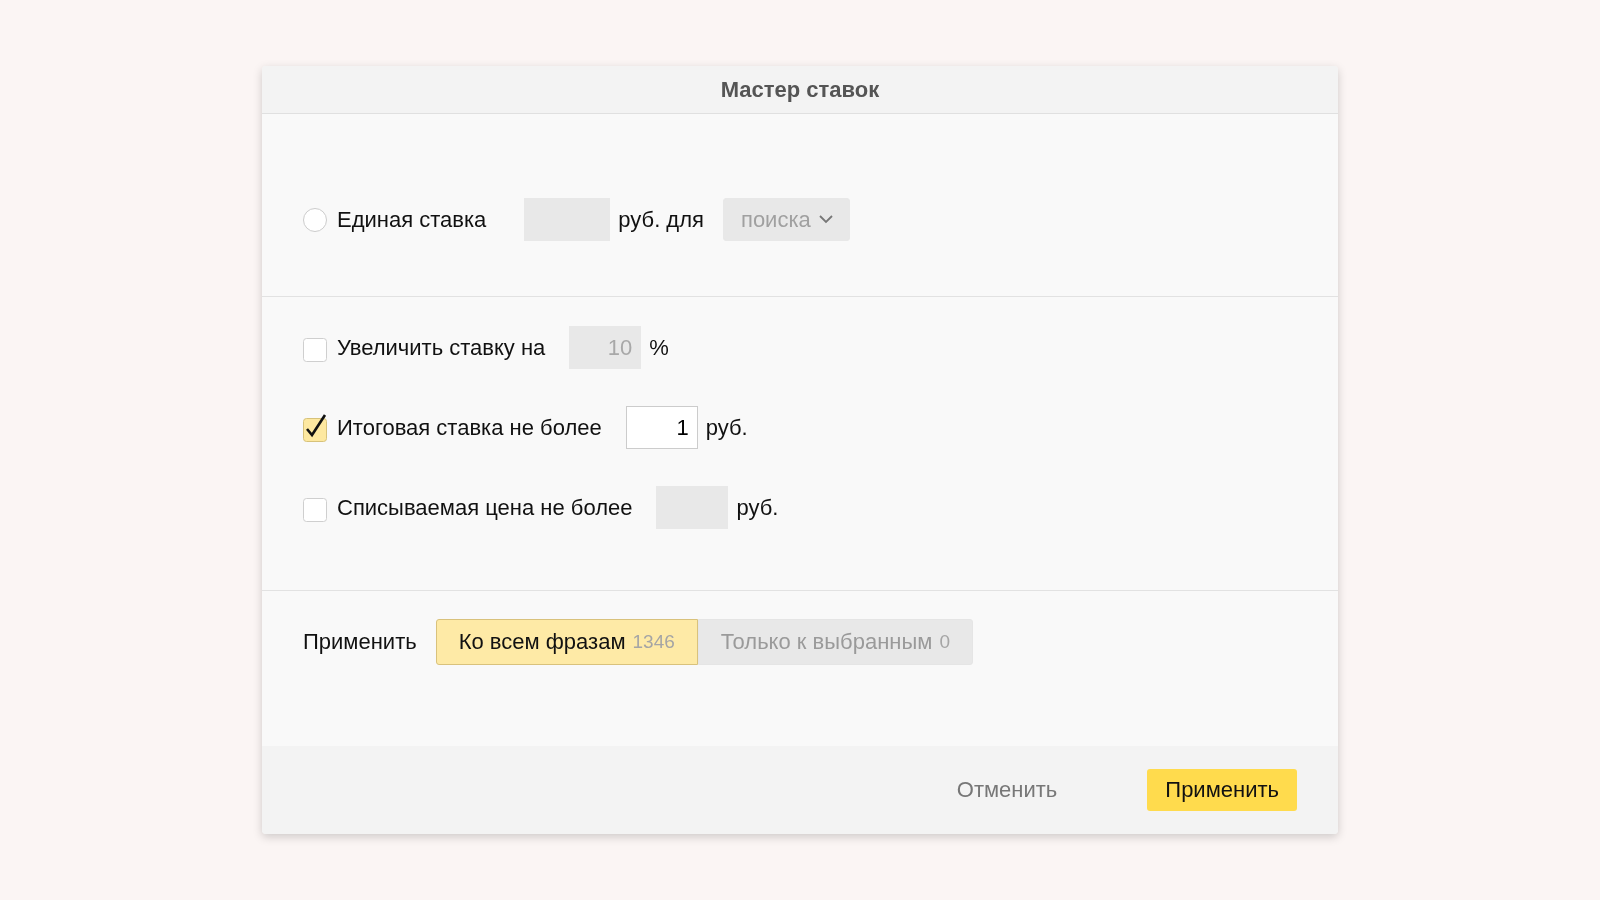 This screenshot has width=1600, height=900. What do you see at coordinates (542, 642) in the screenshot?
I see `toggle-label: Ко всем фразам` at bounding box center [542, 642].